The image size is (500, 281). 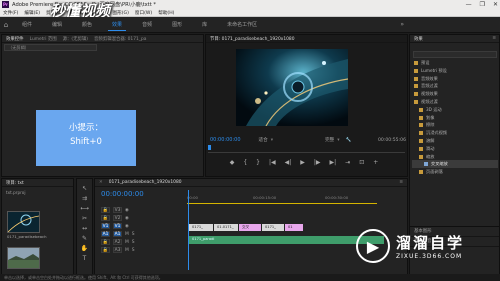 I want to click on lift-icon: ⇥, so click(x=347, y=162).